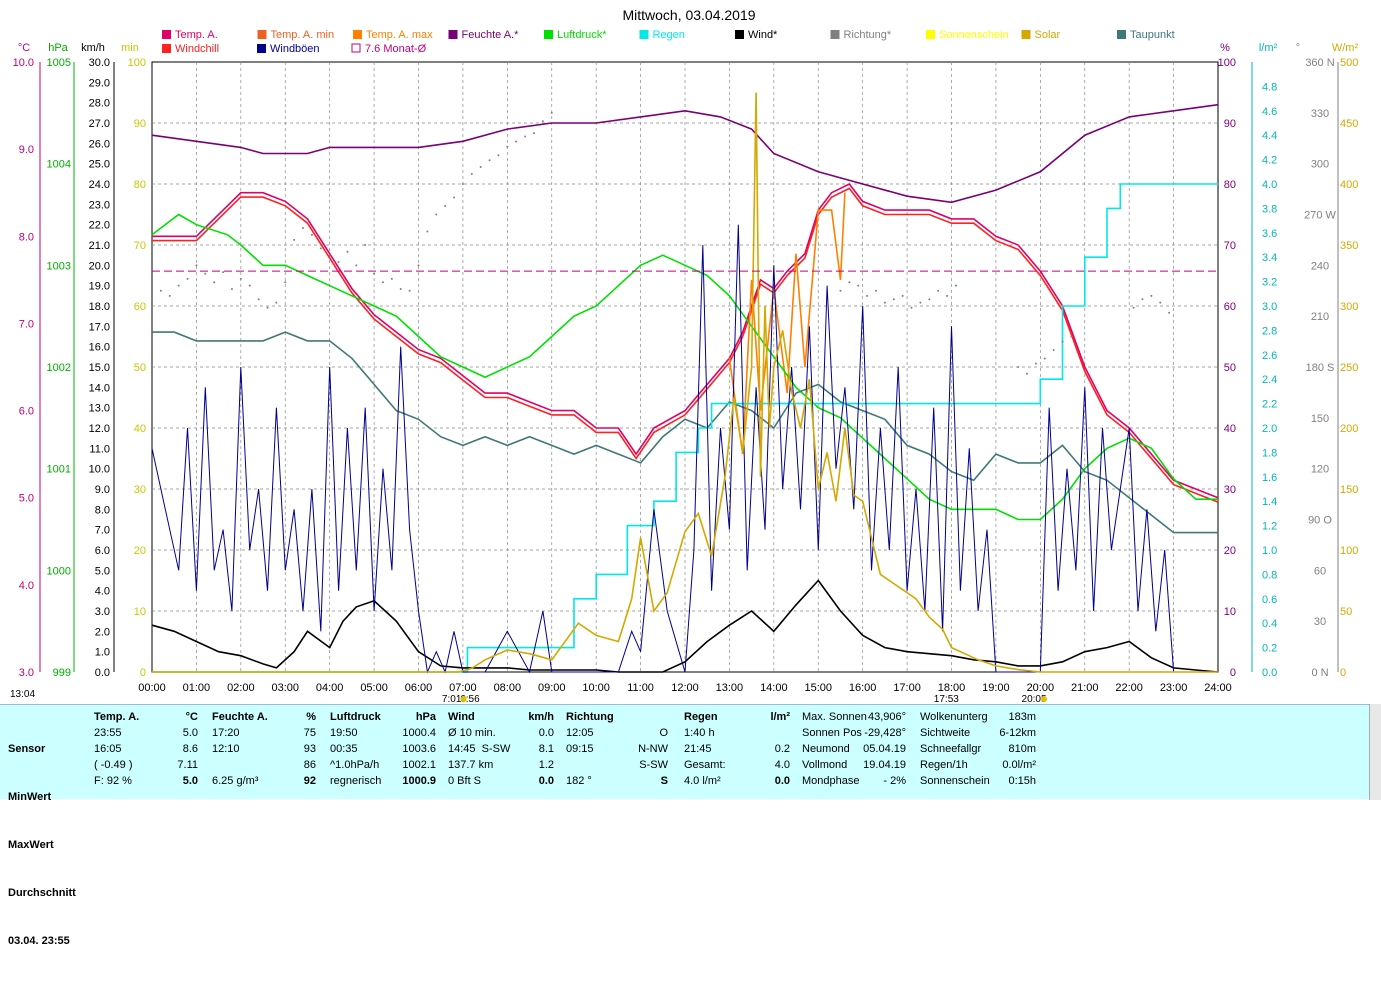 The image size is (1381, 981). Describe the element at coordinates (1019, 765) in the screenshot. I see `stats-cell-value: 0.0l/m²` at that location.